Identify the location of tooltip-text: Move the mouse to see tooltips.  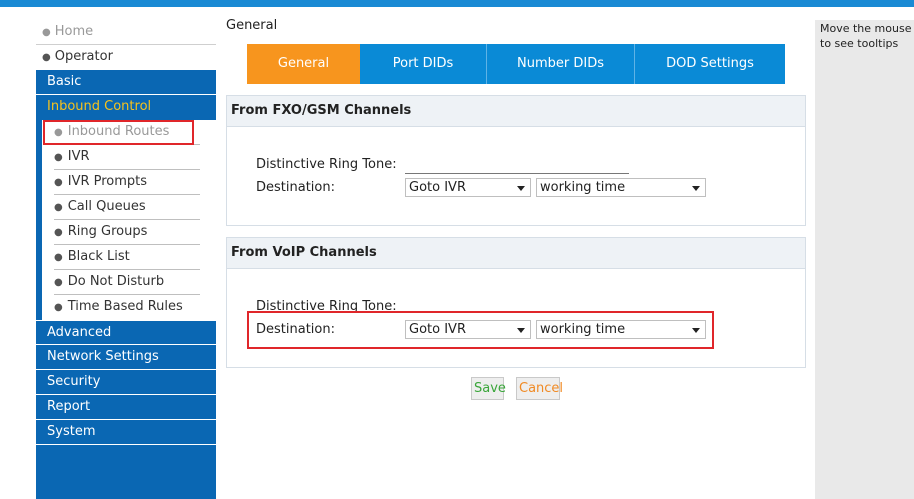
(866, 36).